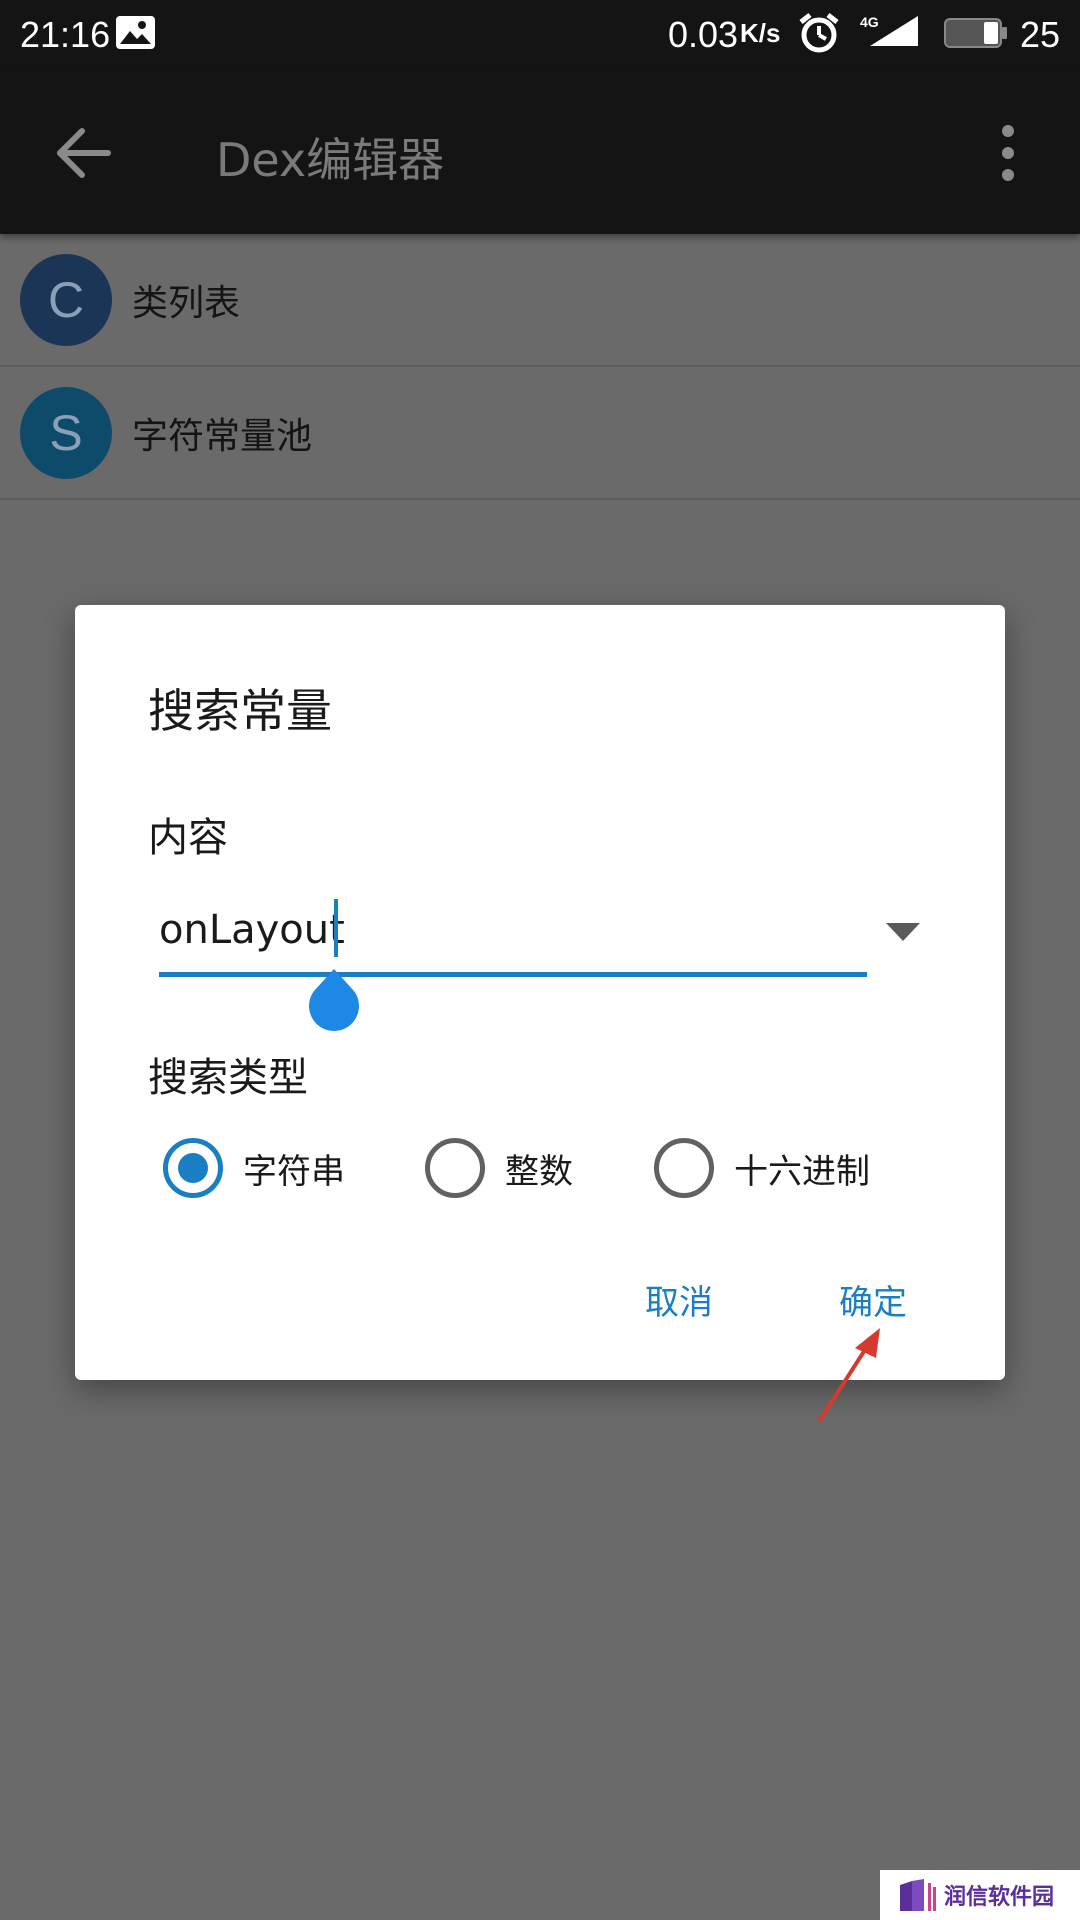  What do you see at coordinates (975, 33) in the screenshot?
I see `battery-icon` at bounding box center [975, 33].